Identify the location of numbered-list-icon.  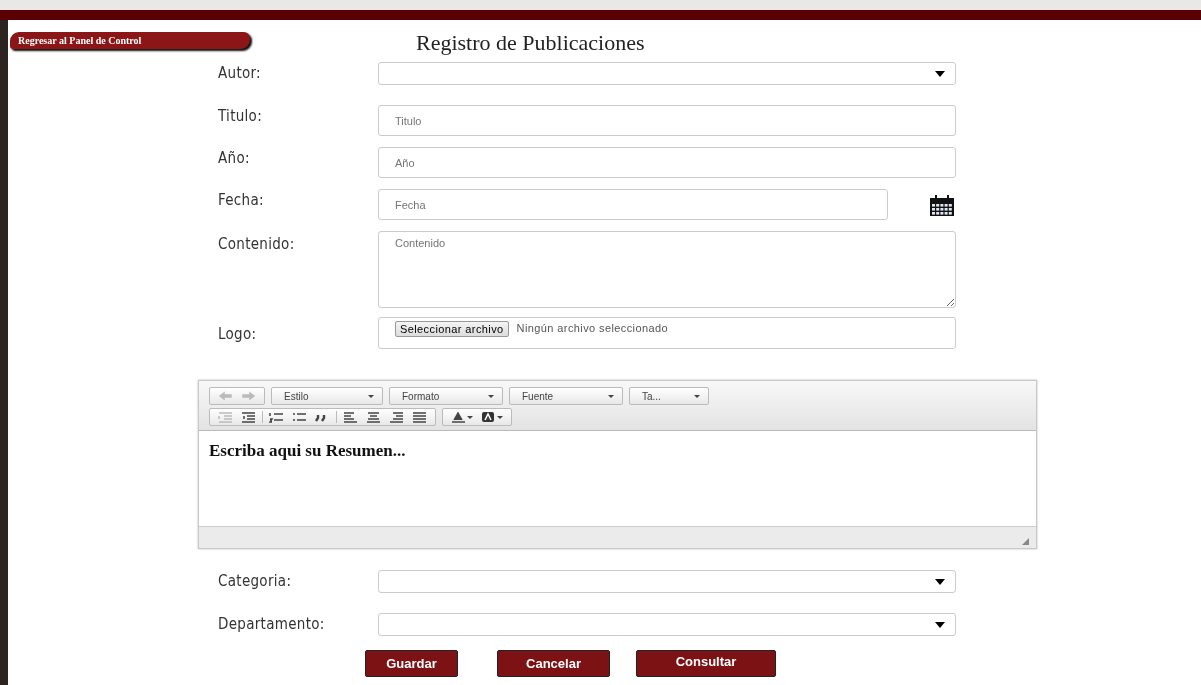
(276, 417).